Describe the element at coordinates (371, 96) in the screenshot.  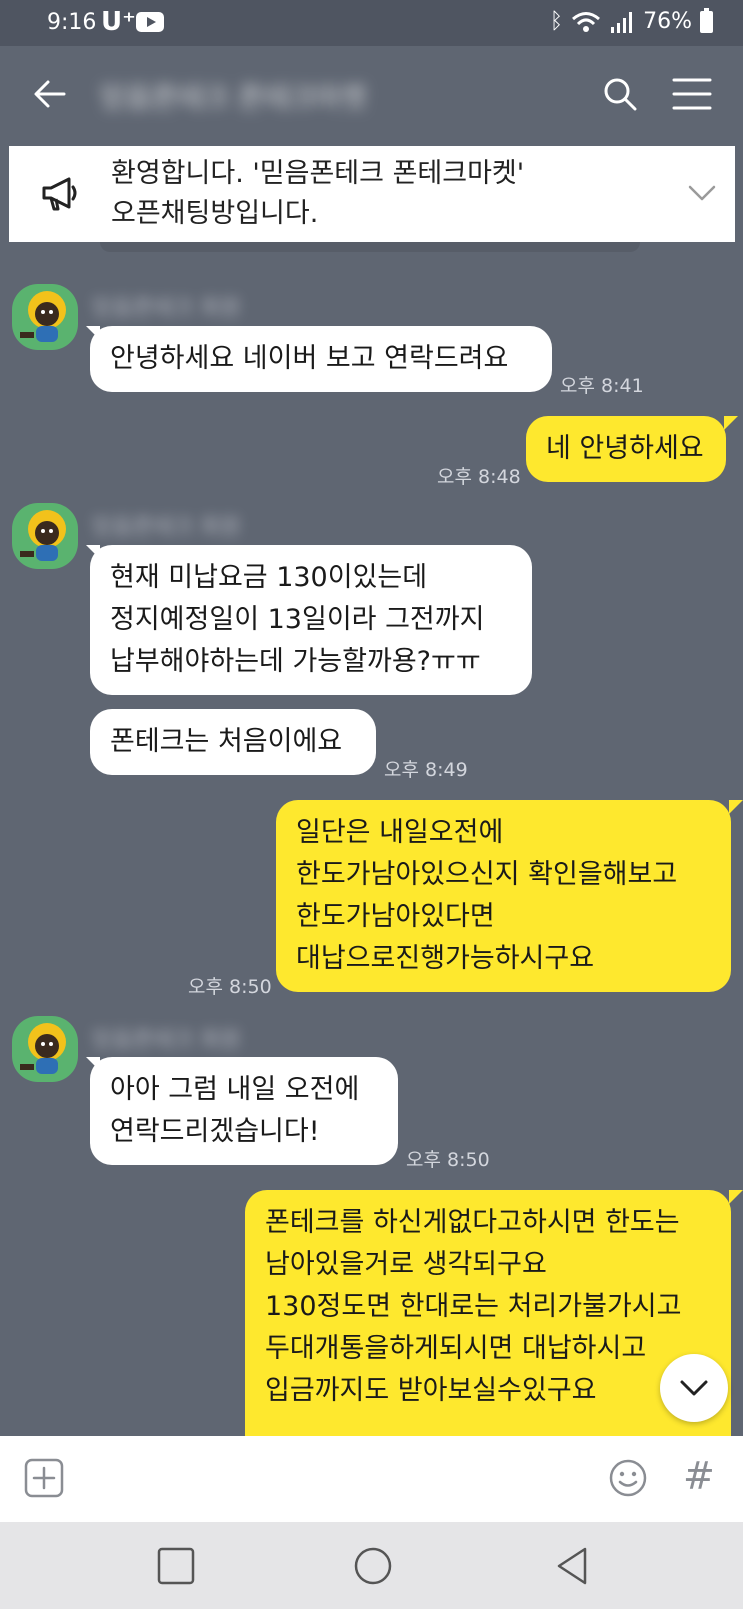
I see `chat-header: 믿음폰테크 폰테크마켓` at that location.